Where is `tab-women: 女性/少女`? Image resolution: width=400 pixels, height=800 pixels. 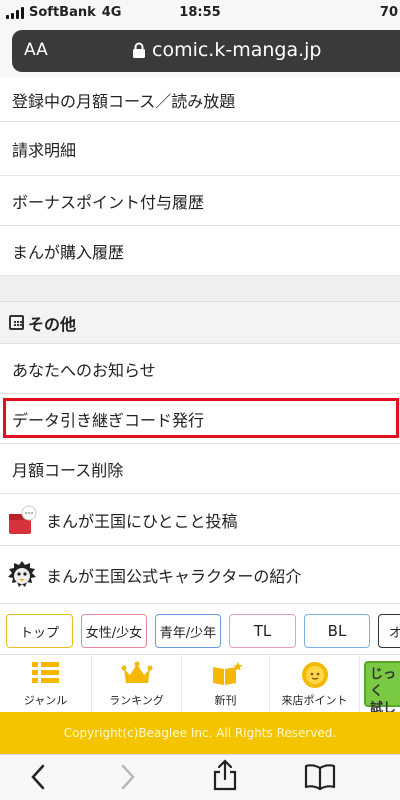
tab-women: 女性/少女 is located at coordinates (114, 631).